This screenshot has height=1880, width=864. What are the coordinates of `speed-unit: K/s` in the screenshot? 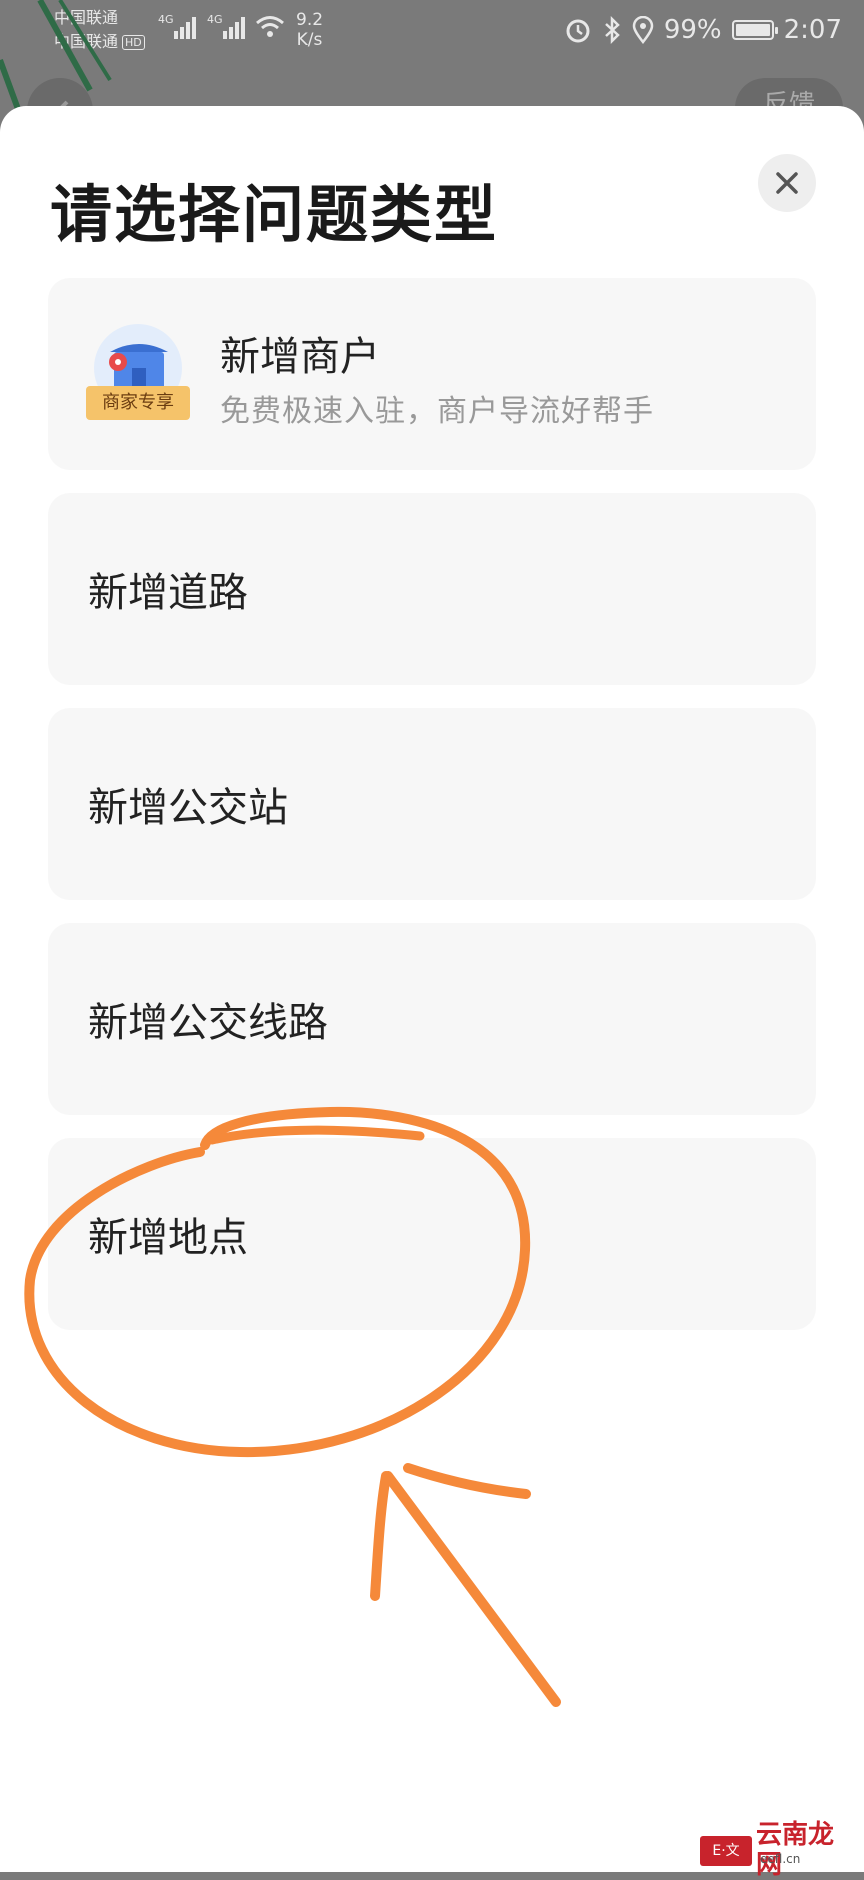 It's located at (309, 40).